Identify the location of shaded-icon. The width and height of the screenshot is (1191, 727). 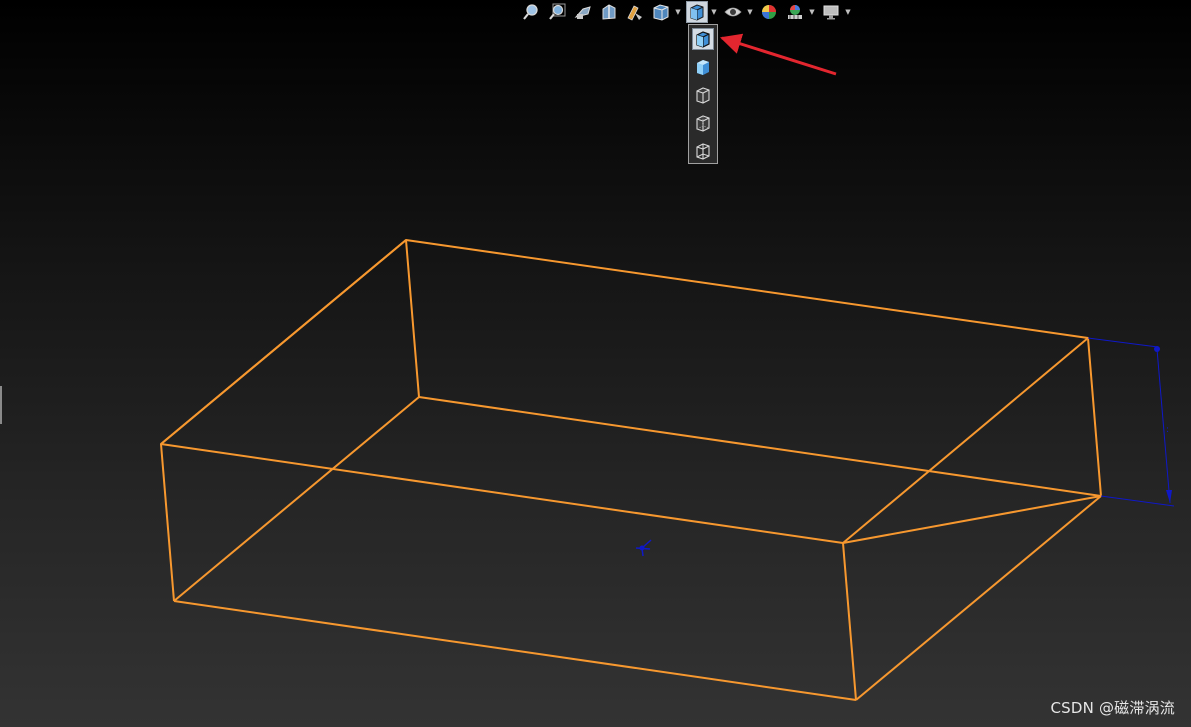
(703, 67).